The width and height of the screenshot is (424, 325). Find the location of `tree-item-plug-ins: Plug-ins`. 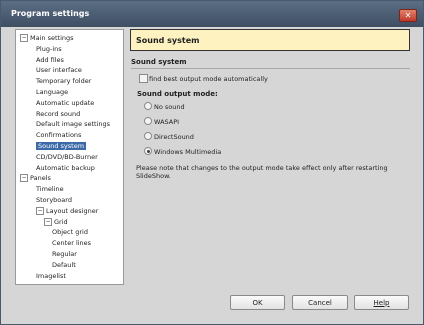

tree-item-plug-ins: Plug-ins is located at coordinates (49, 49).